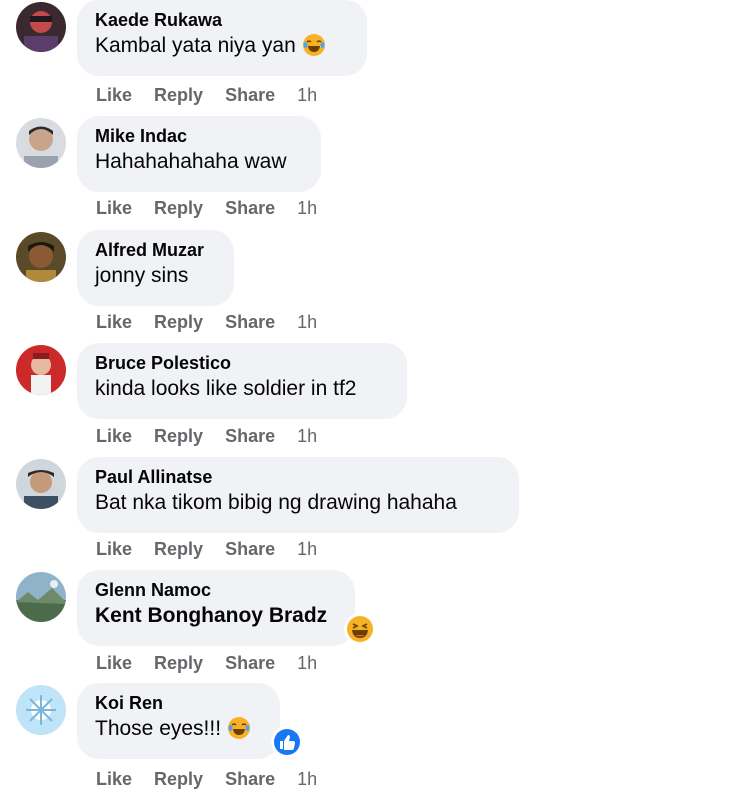 This screenshot has height=790, width=750. I want to click on like-reaction-icon, so click(287, 742).